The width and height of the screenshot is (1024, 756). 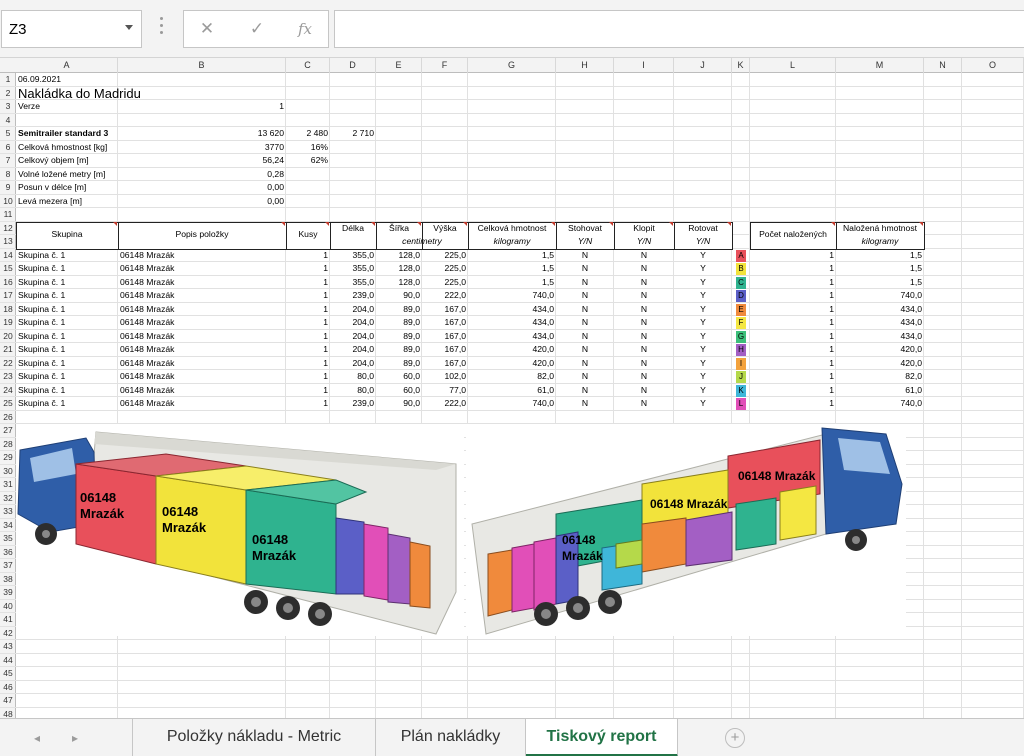 What do you see at coordinates (741, 350) in the screenshot?
I see `item-color-tag: H` at bounding box center [741, 350].